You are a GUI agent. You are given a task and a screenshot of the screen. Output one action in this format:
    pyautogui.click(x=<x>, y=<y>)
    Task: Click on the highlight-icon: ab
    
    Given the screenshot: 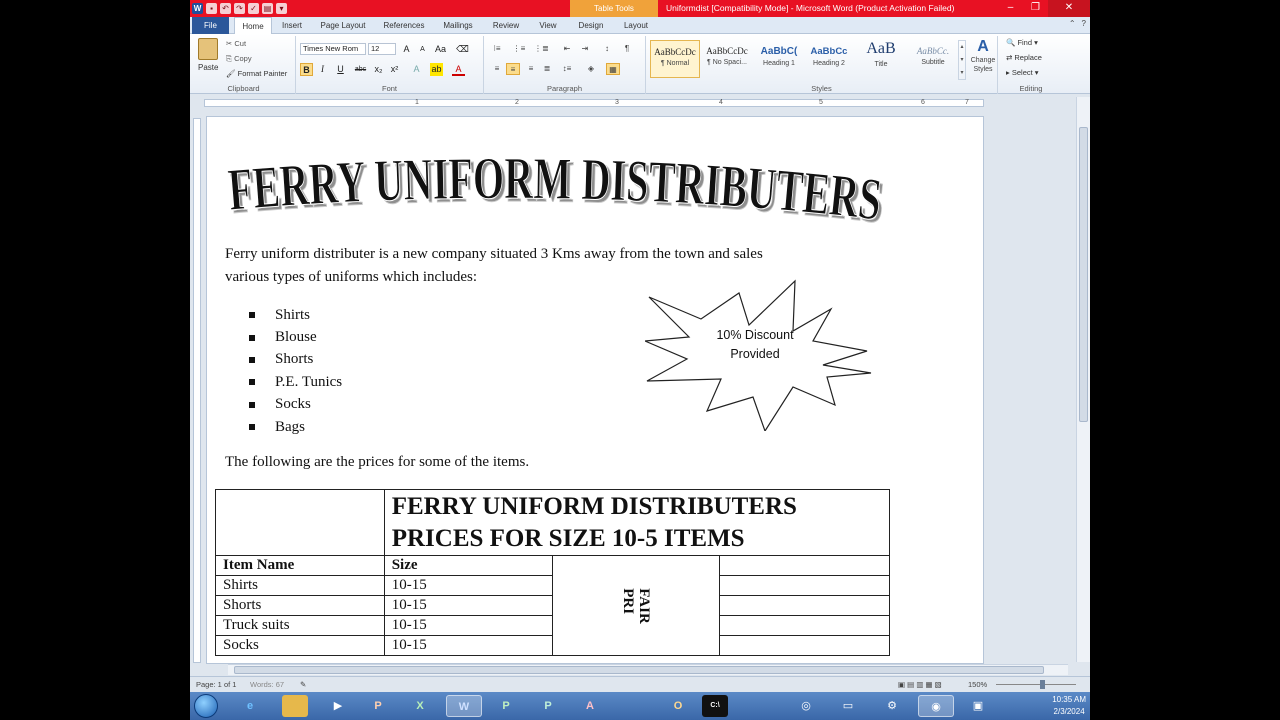 What is the action you would take?
    pyautogui.click(x=436, y=69)
    